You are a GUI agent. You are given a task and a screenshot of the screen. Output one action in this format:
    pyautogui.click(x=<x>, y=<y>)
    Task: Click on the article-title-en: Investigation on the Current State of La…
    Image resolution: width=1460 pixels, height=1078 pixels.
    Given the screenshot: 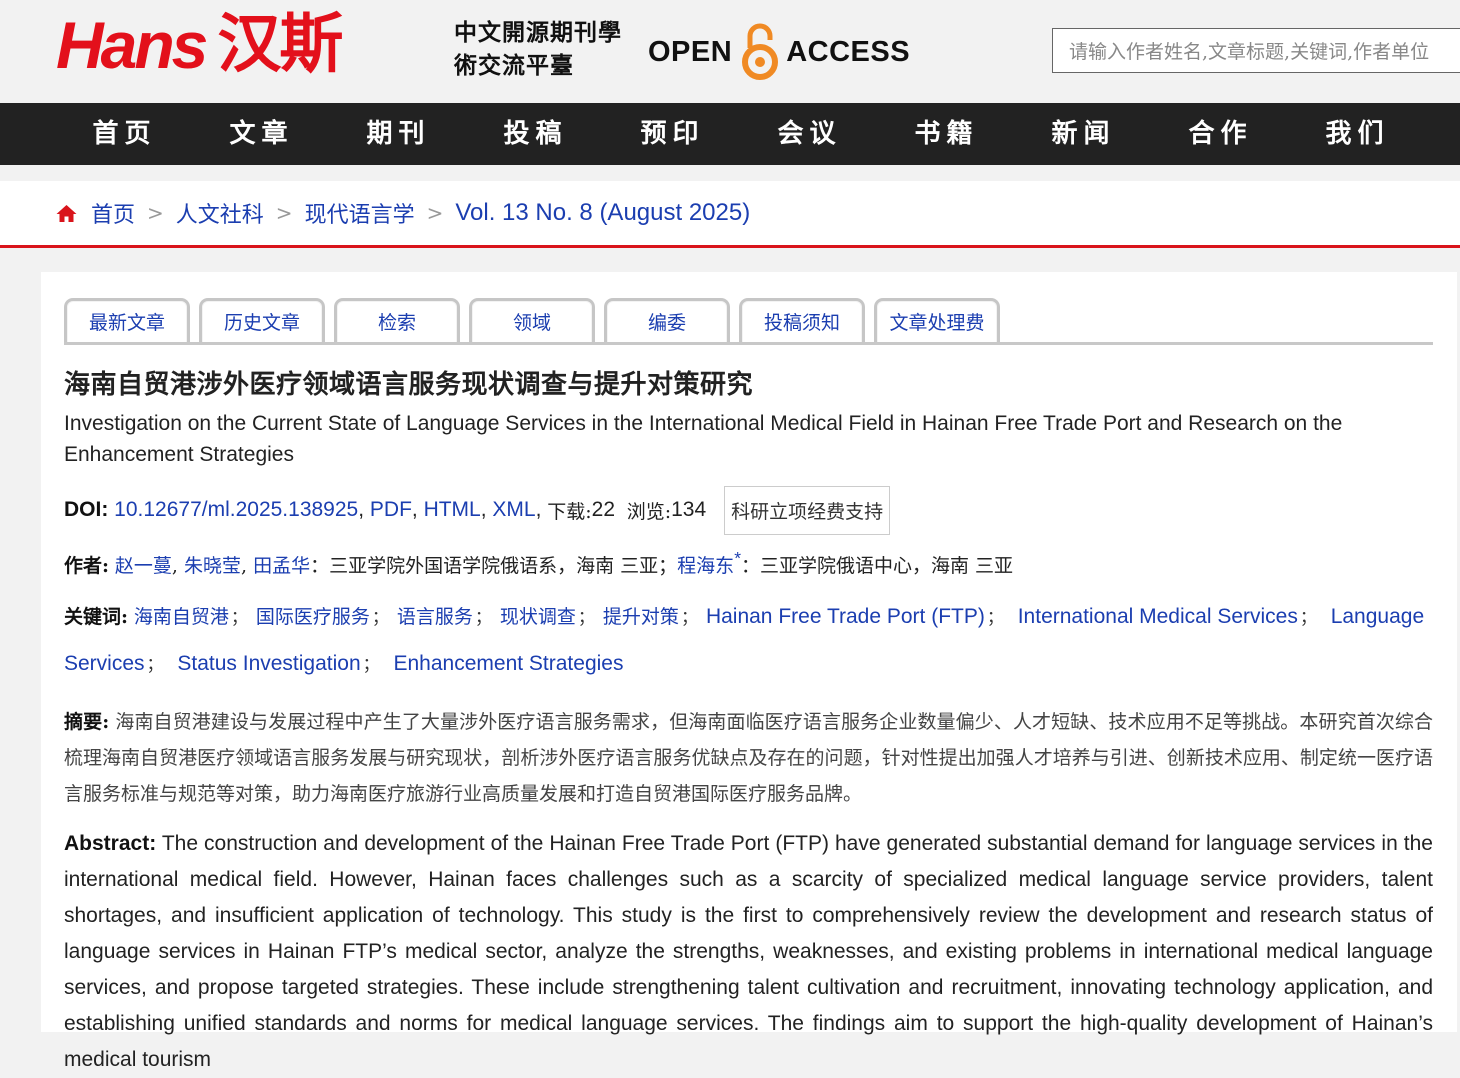 What is the action you would take?
    pyautogui.click(x=703, y=439)
    